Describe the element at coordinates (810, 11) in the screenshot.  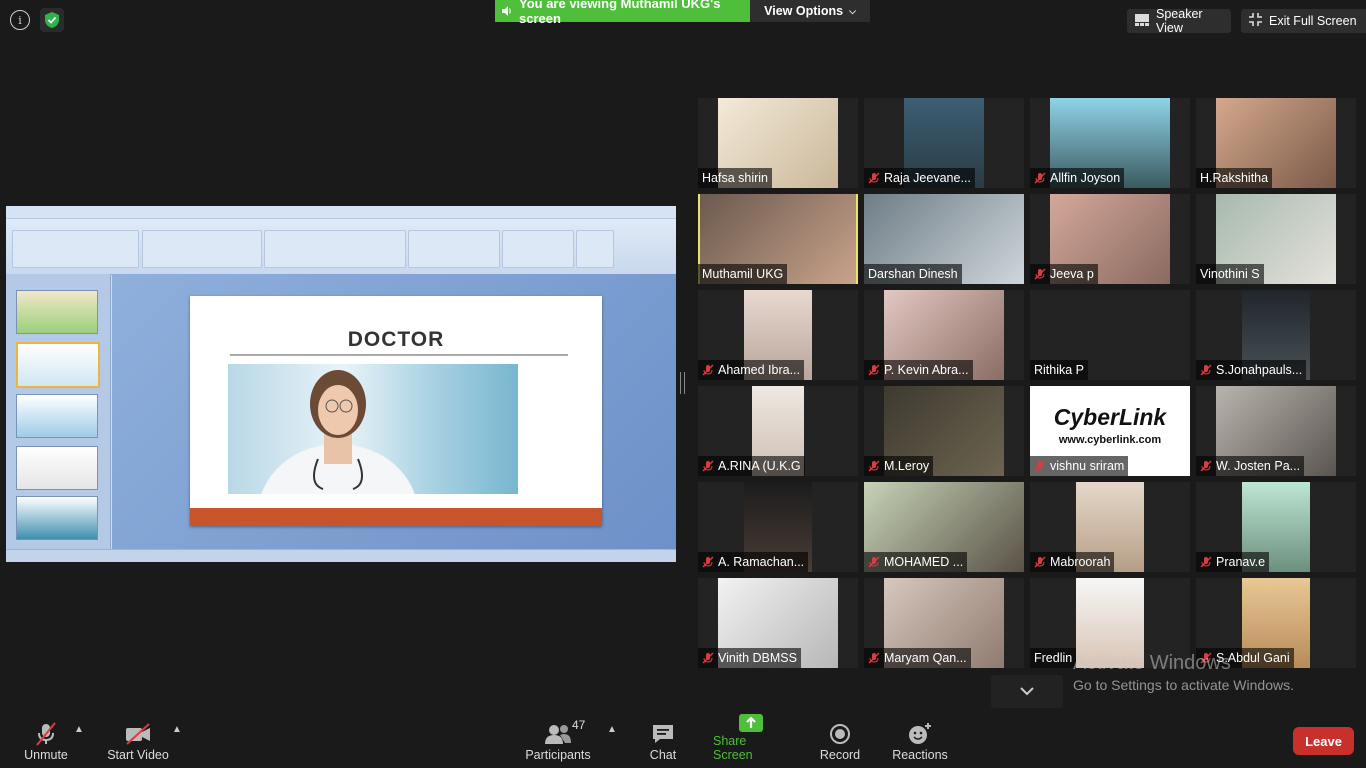
I see `view-options-button: View Options ⌵` at that location.